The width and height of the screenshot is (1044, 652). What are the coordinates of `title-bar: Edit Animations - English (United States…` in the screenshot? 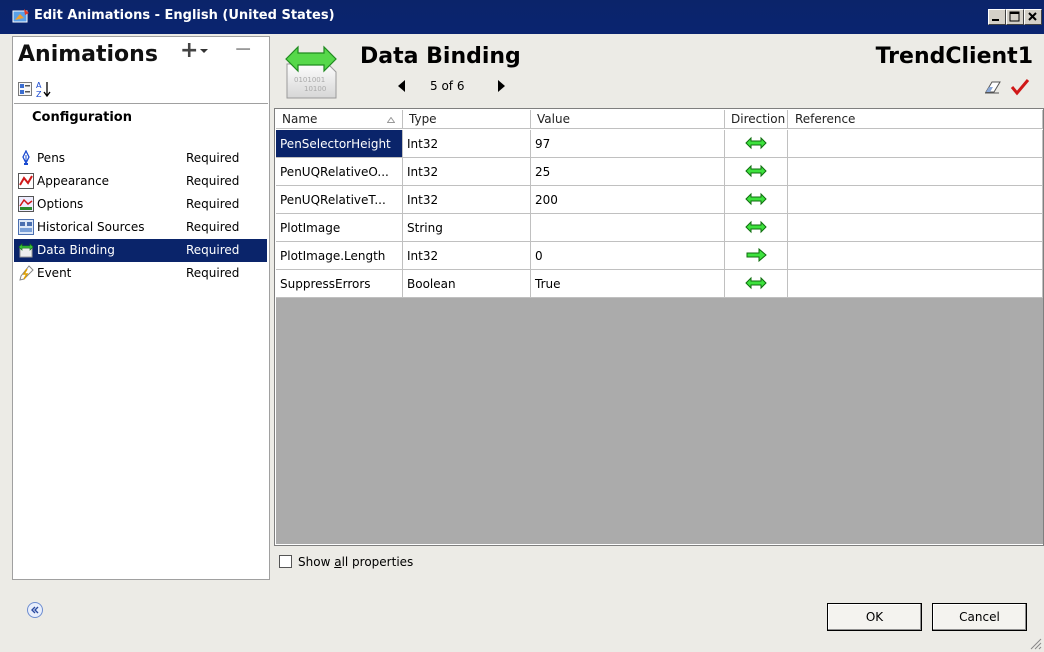 It's located at (522, 17).